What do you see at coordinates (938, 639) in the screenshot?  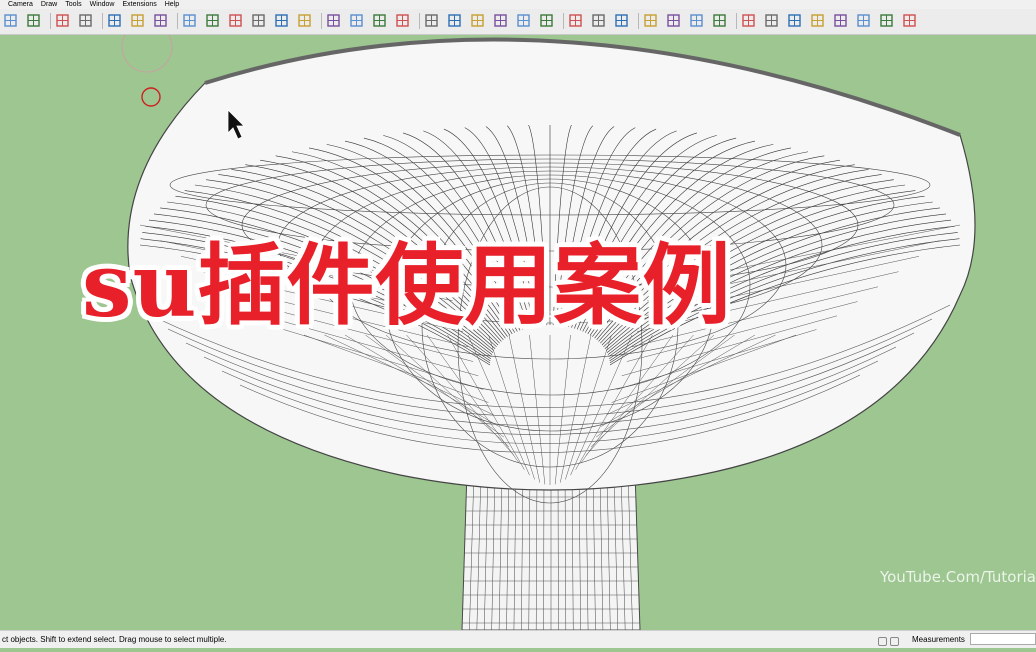 I see `measurements-label: Measurements` at bounding box center [938, 639].